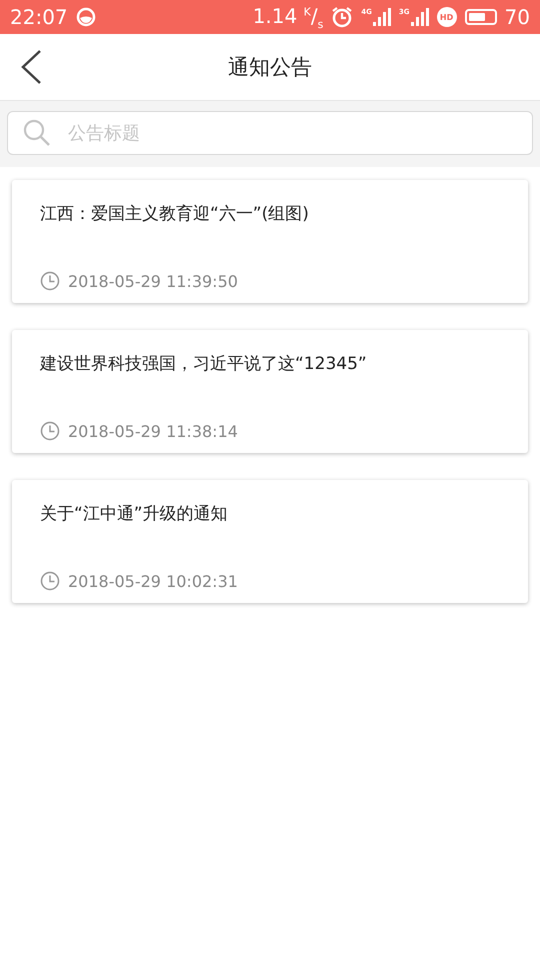 The width and height of the screenshot is (540, 960). Describe the element at coordinates (270, 391) in the screenshot. I see `notice-card: 建设世界科技强国，习近平说了这“12345” 2018-05-29 11:38:14` at that location.